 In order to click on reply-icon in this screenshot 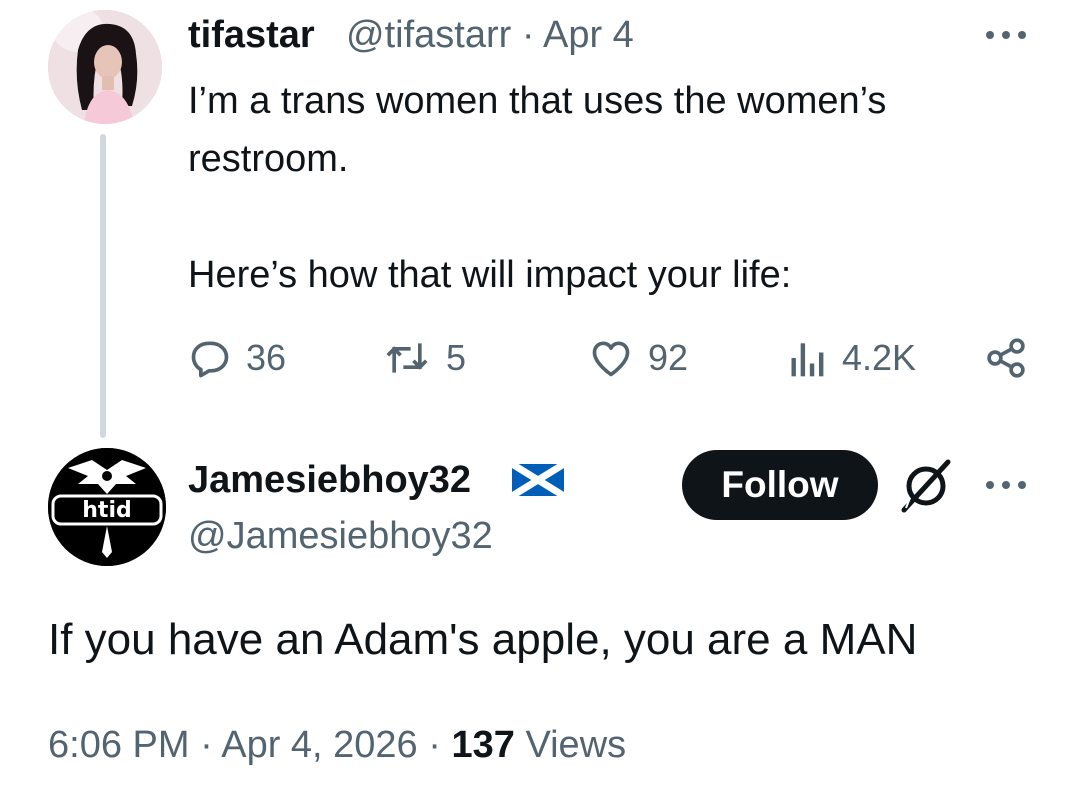, I will do `click(210, 359)`.